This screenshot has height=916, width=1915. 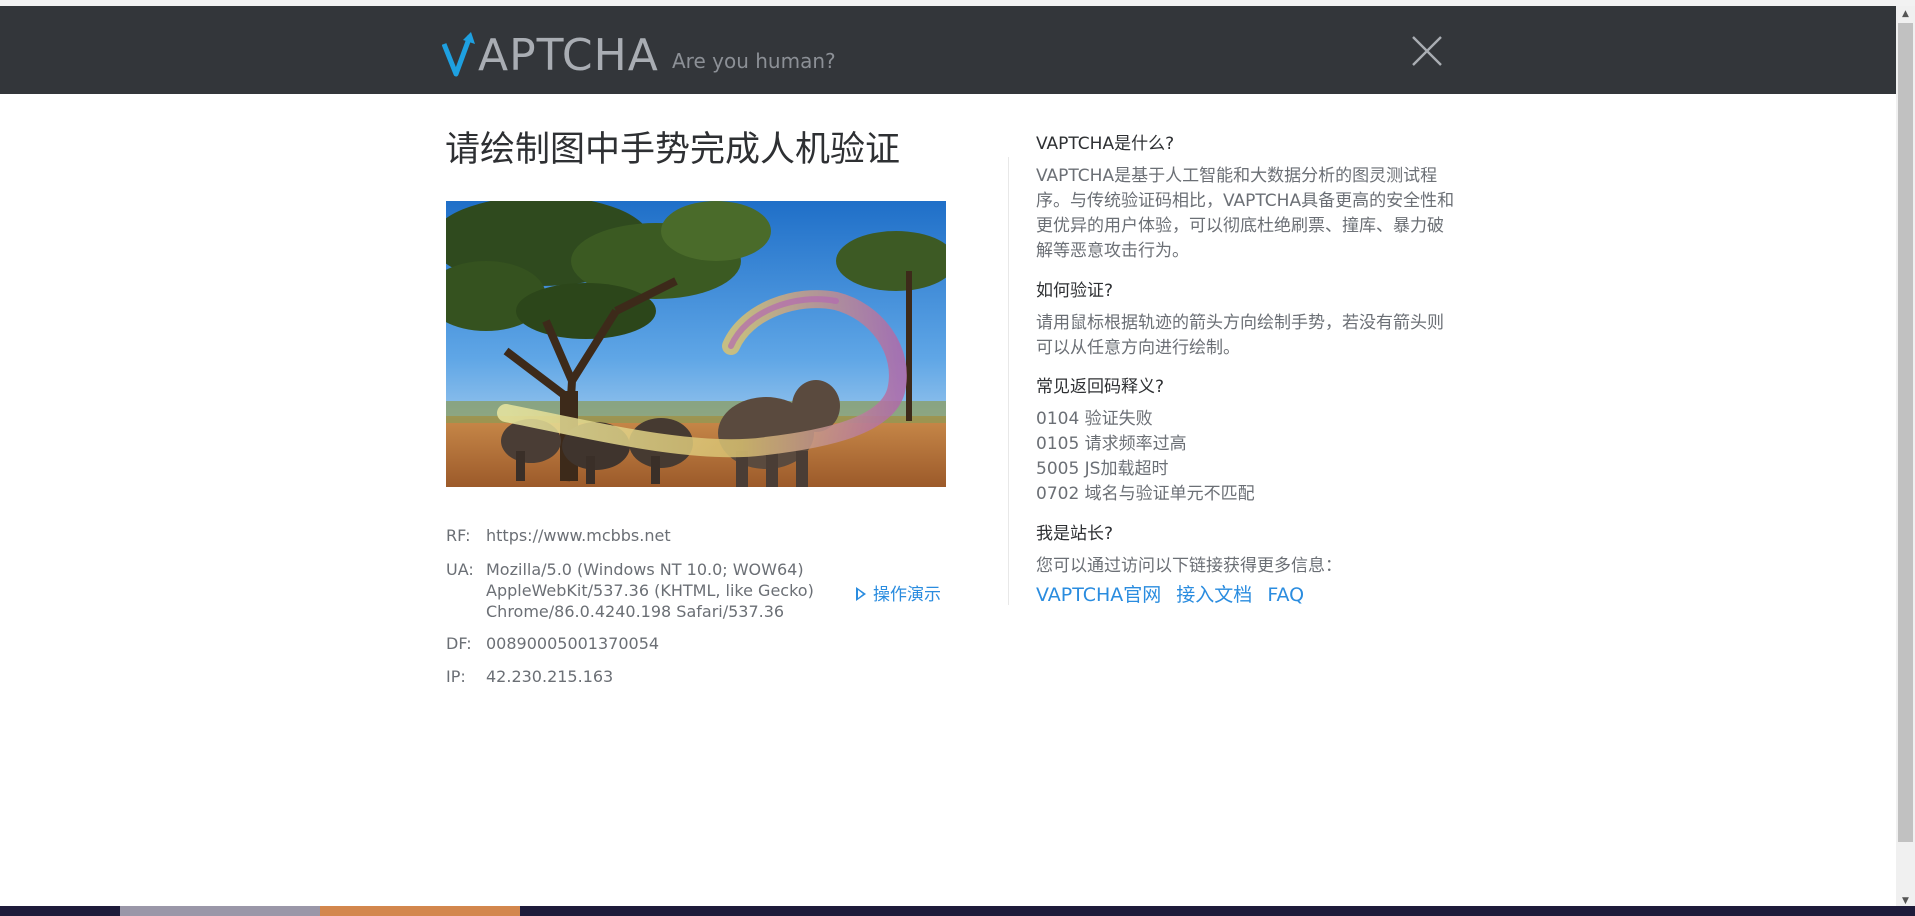 I want to click on close-button, so click(x=1427, y=51).